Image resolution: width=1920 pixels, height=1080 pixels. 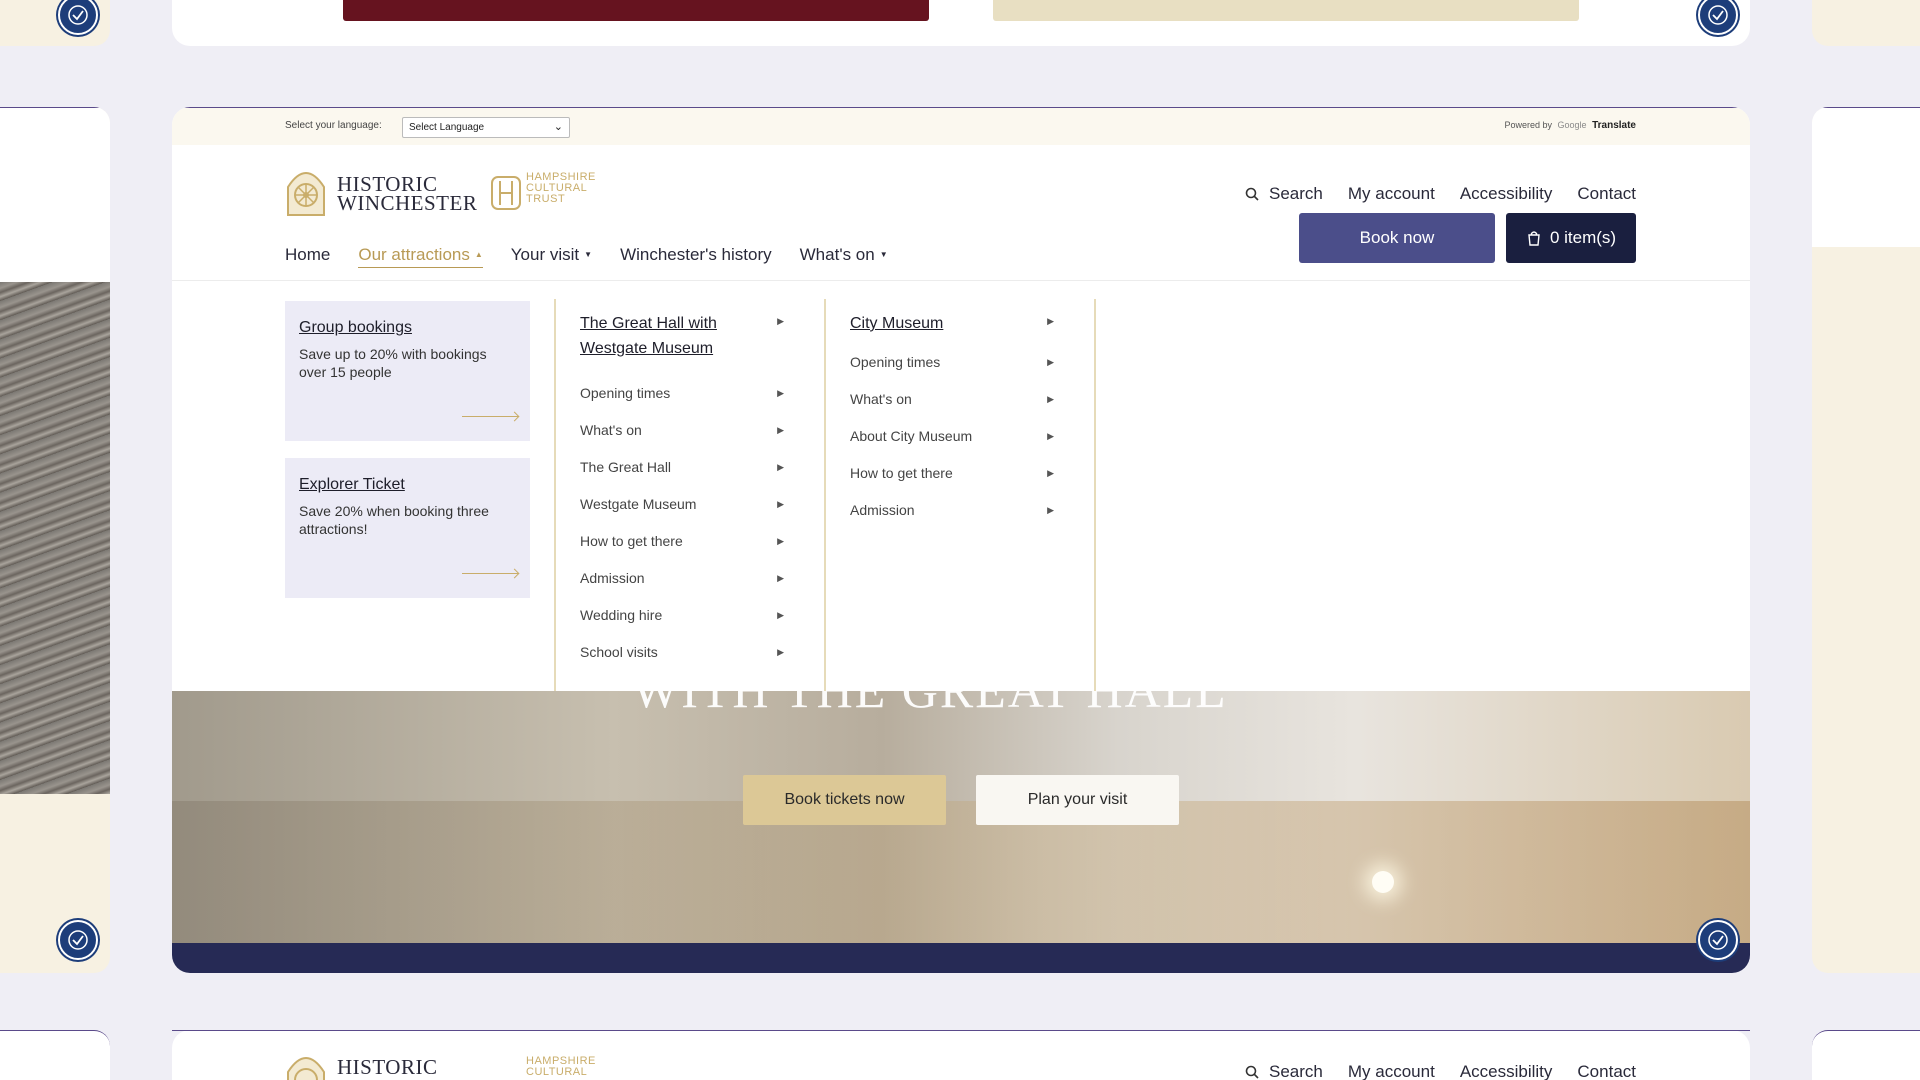 I want to click on previous-slide-cream-bar, so click(x=1286, y=10).